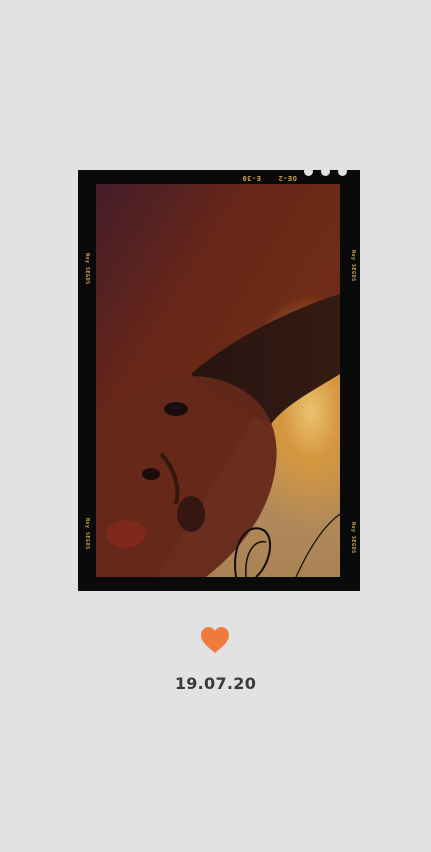 The image size is (431, 852). What do you see at coordinates (215, 640) in the screenshot?
I see `heart-icon` at bounding box center [215, 640].